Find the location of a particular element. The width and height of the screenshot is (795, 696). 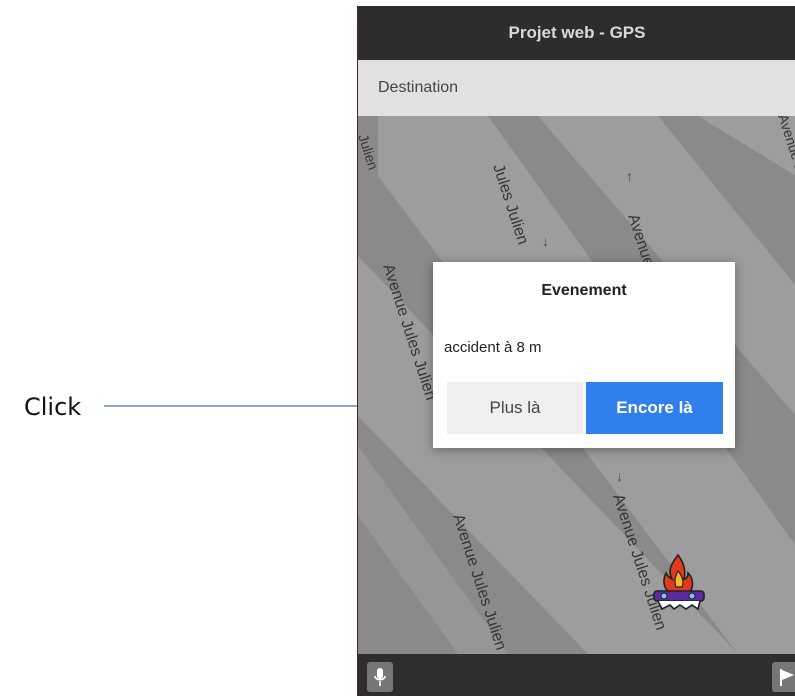

app-header: Projet web - GPS is located at coordinates (576, 33).